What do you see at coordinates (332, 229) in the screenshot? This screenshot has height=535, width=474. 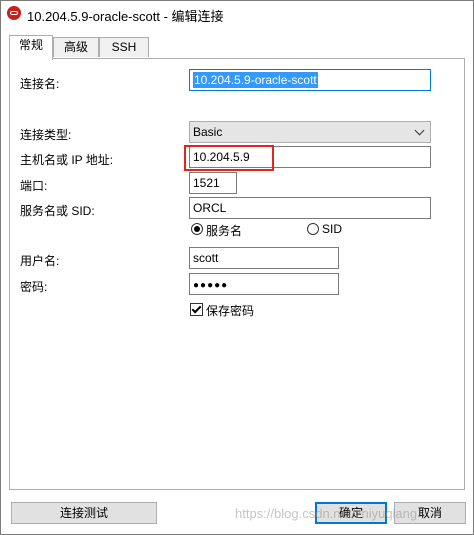 I see `radio-sid-label: SID` at bounding box center [332, 229].